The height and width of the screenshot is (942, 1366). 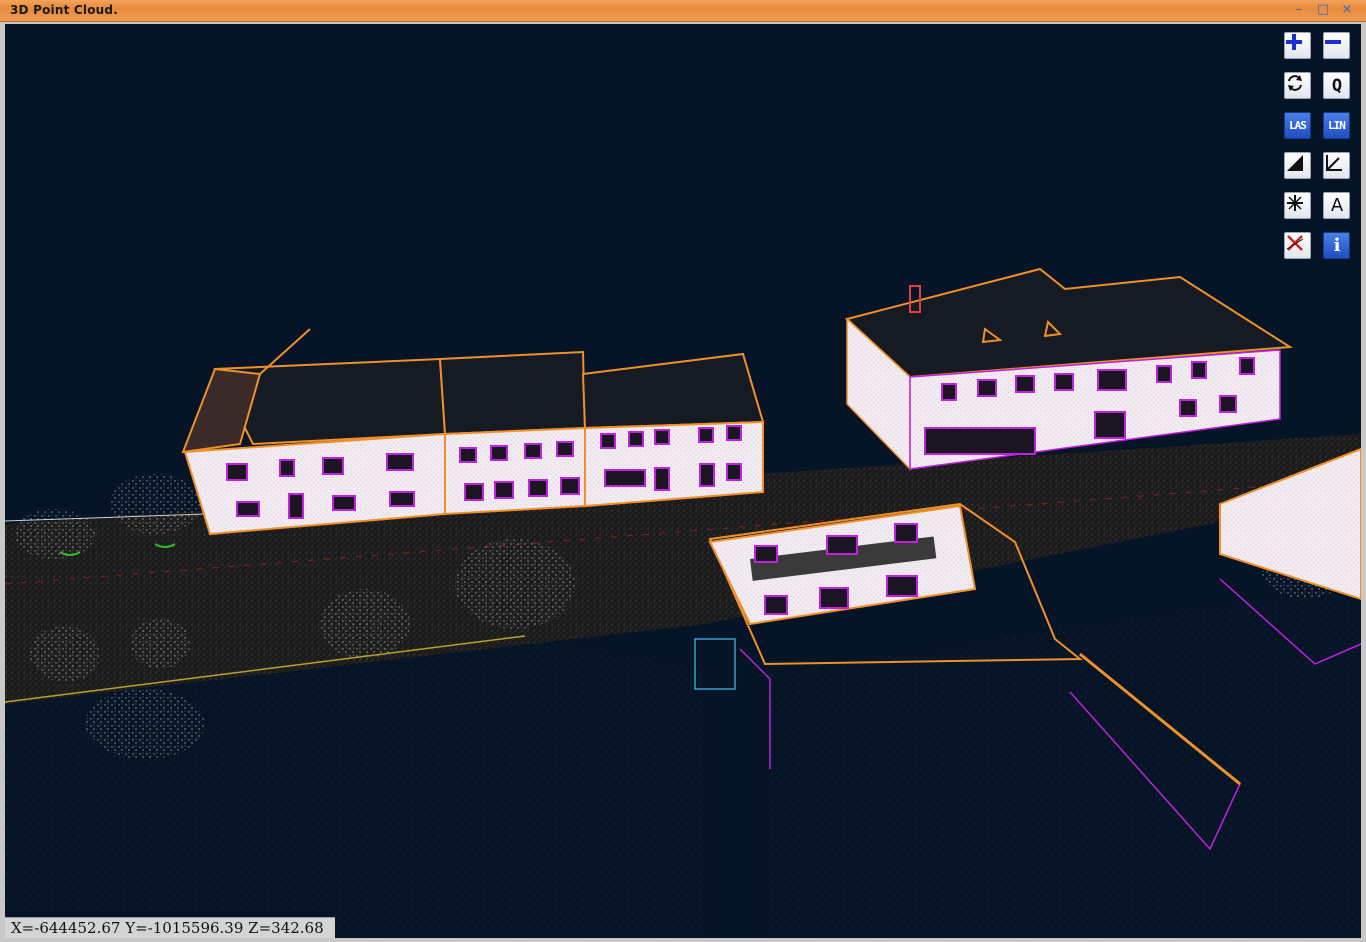 I want to click on las-icon: LAS, so click(x=1298, y=125).